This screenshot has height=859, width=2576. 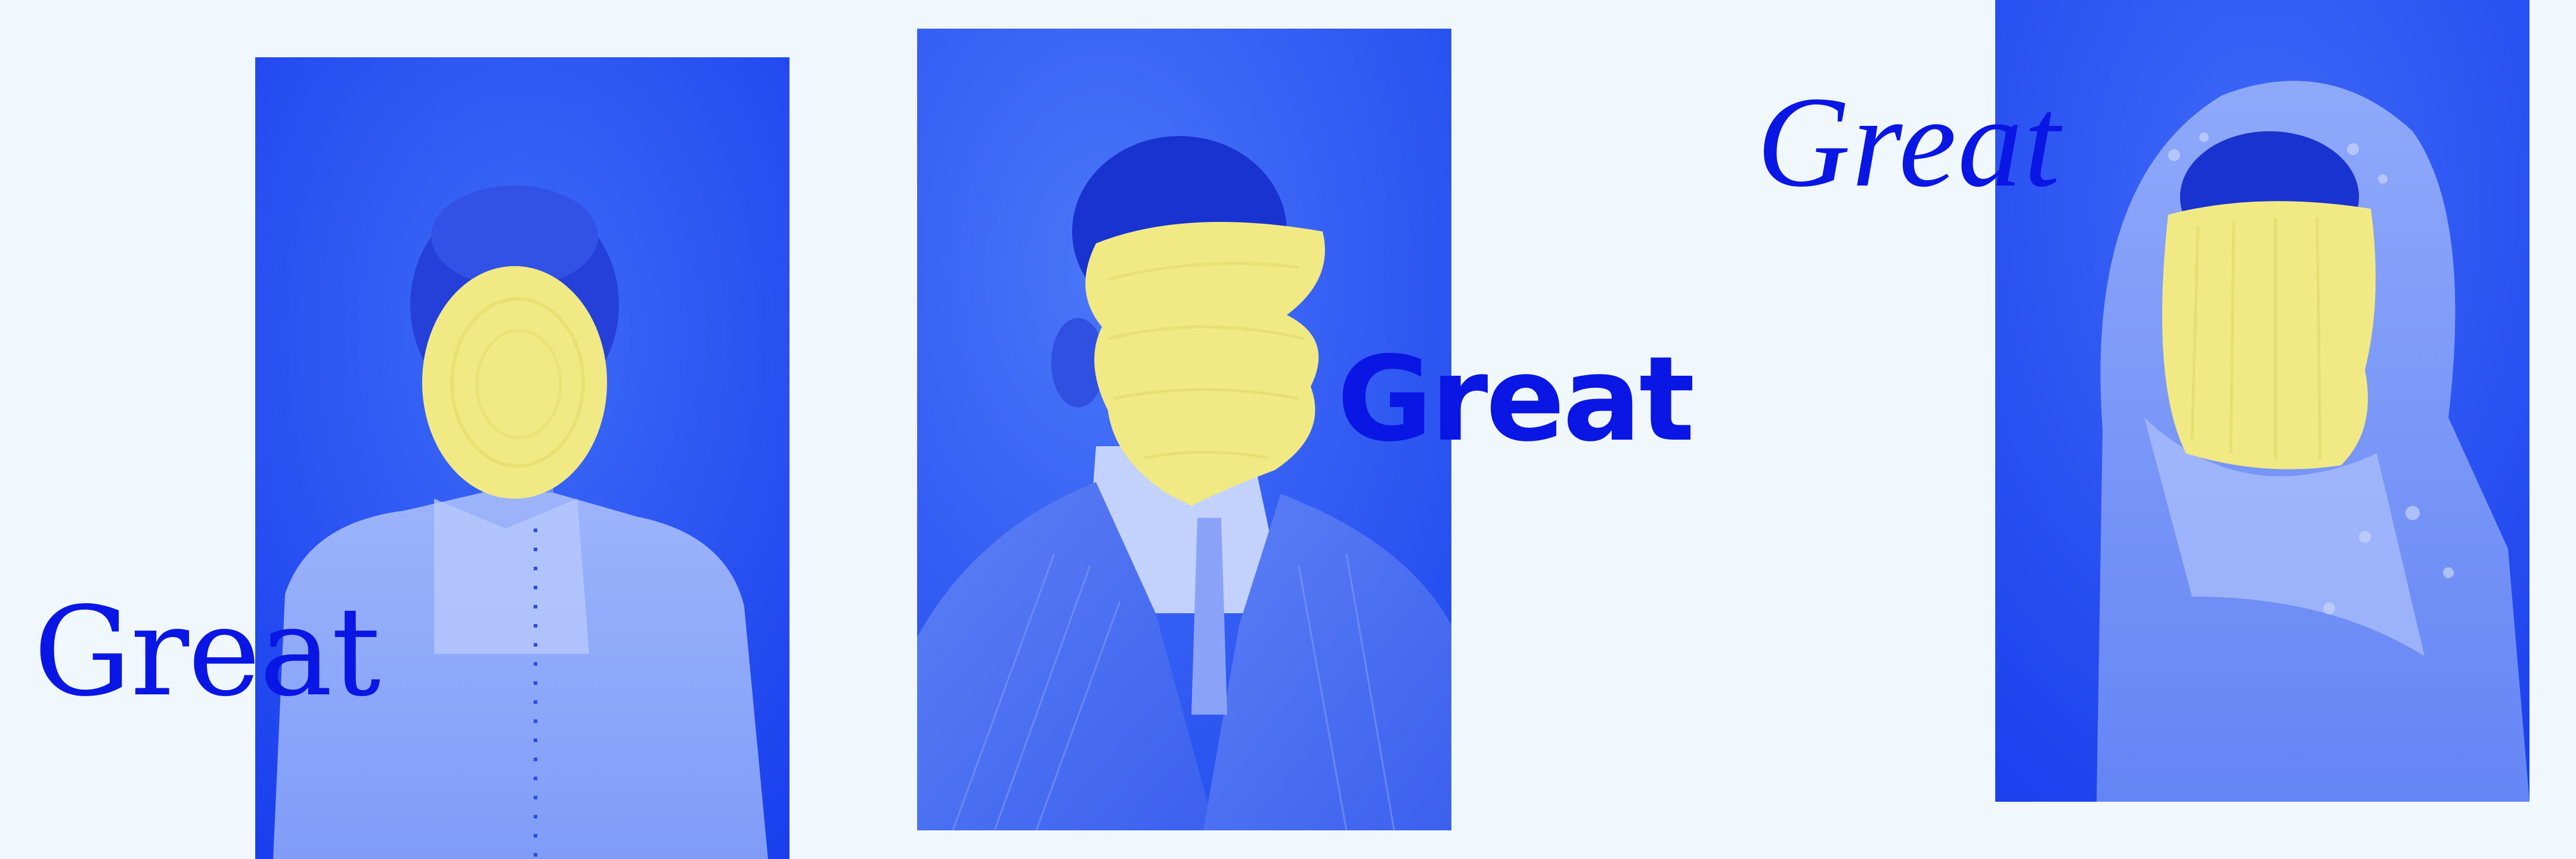 What do you see at coordinates (2269, 335) in the screenshot?
I see `yellow-paint-block` at bounding box center [2269, 335].